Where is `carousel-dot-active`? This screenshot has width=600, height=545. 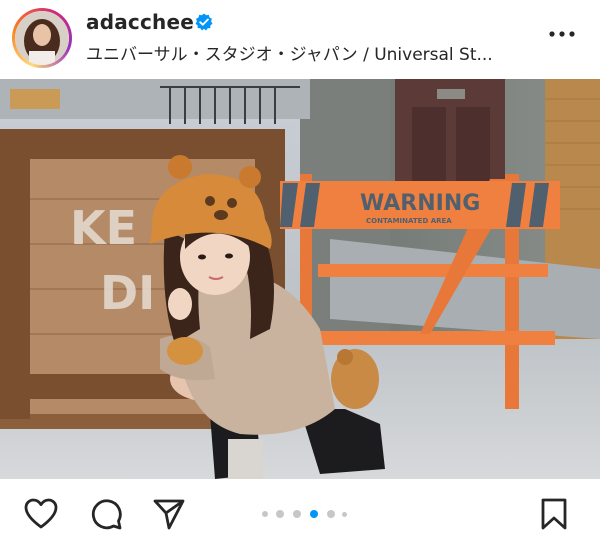 carousel-dot-active is located at coordinates (314, 514).